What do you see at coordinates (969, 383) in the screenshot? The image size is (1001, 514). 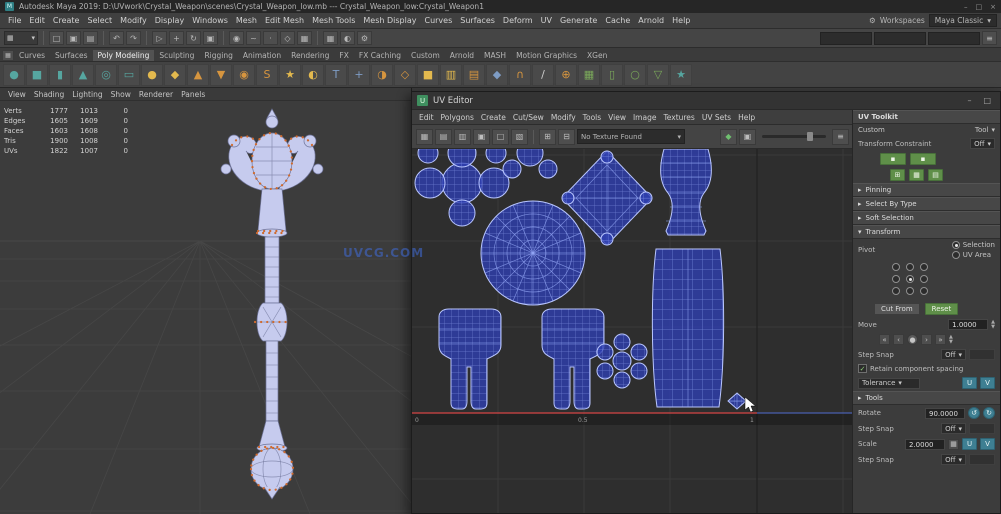 I see `tolerance-u-button: U` at bounding box center [969, 383].